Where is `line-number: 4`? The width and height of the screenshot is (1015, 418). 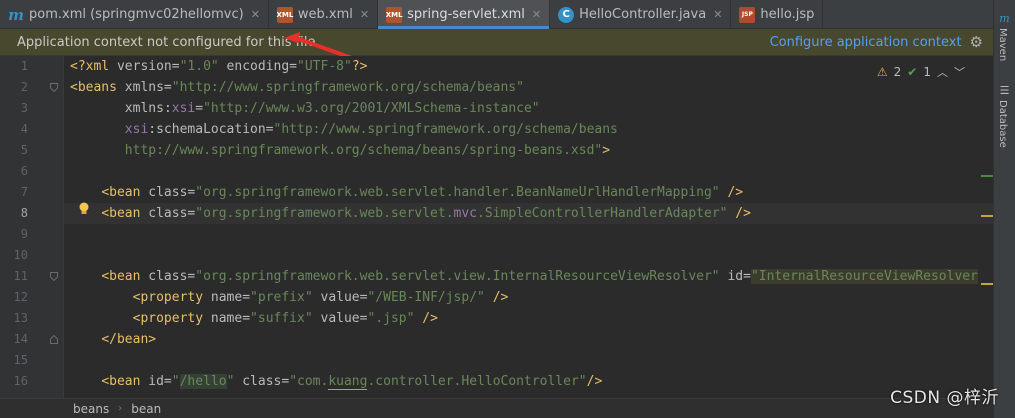 line-number: 4 is located at coordinates (24, 129).